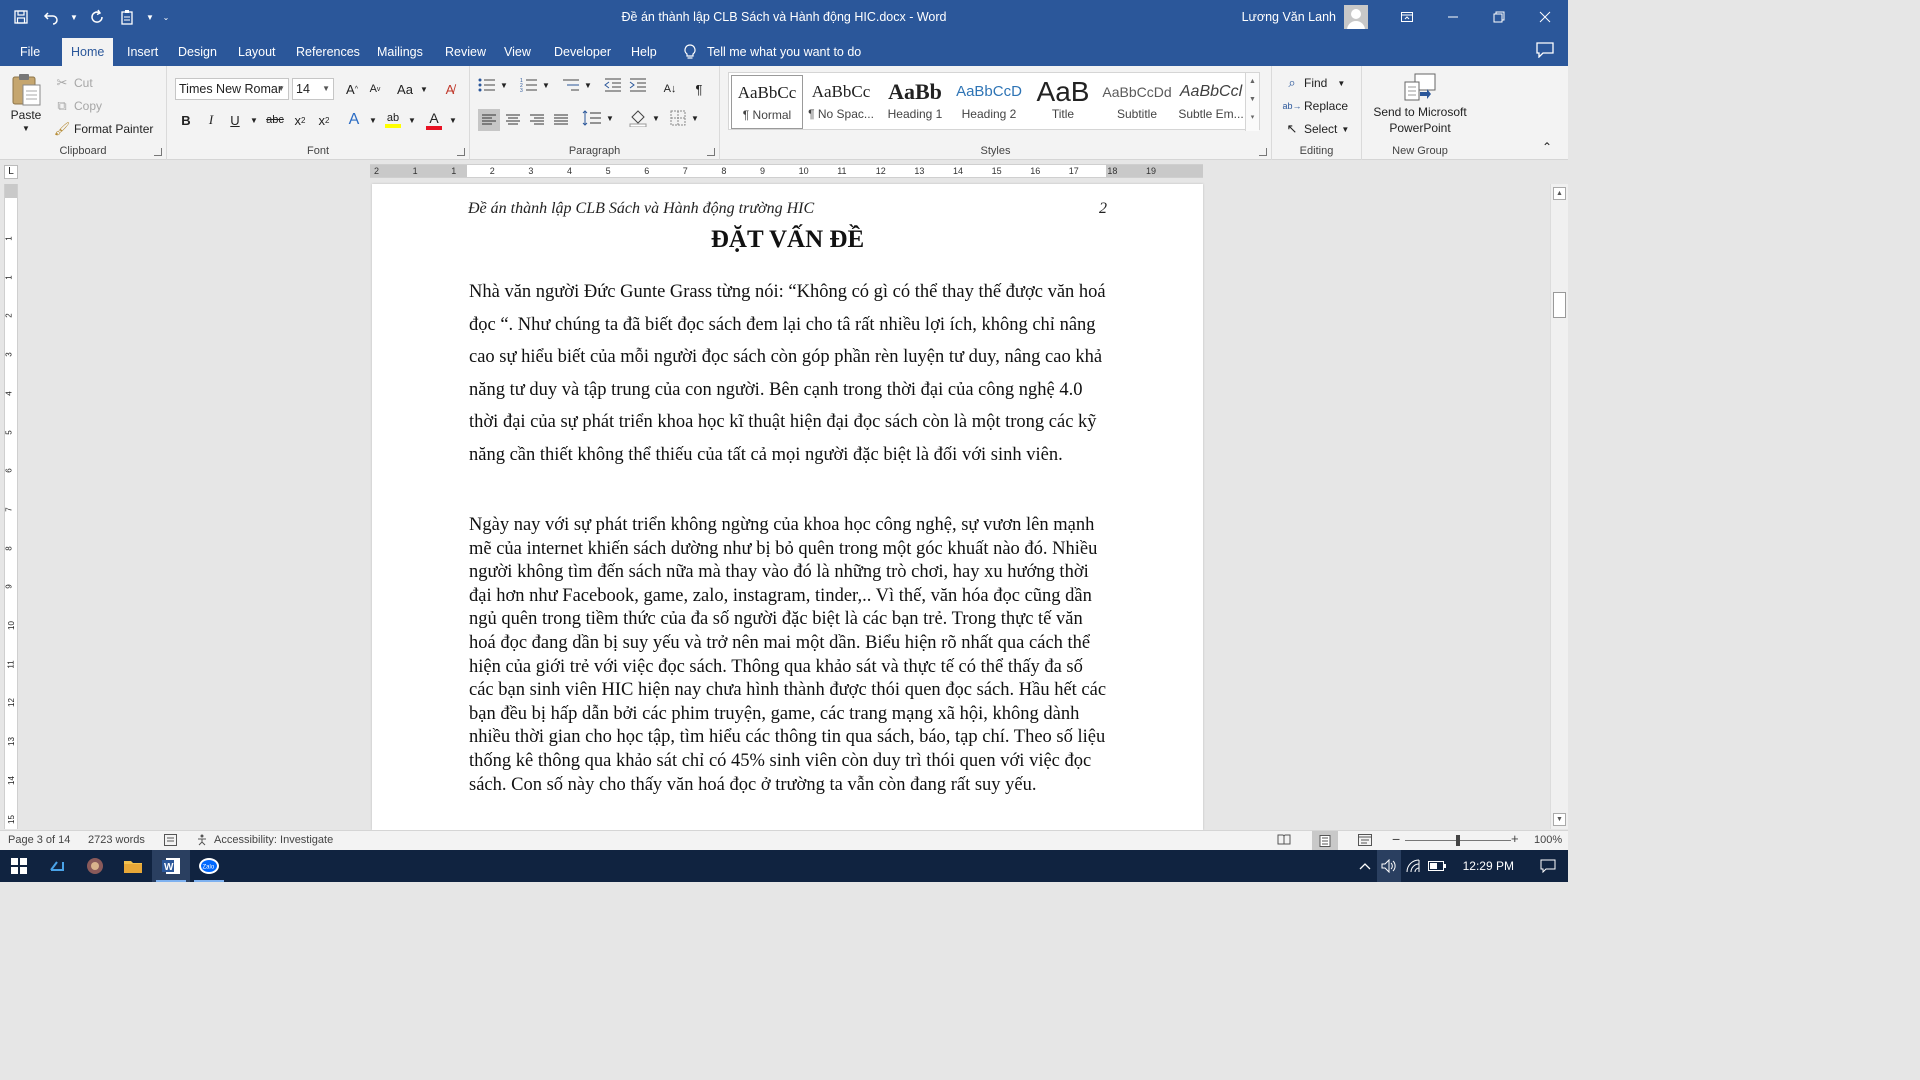 The height and width of the screenshot is (1080, 1920). I want to click on tab-selector-icon: L, so click(11, 172).